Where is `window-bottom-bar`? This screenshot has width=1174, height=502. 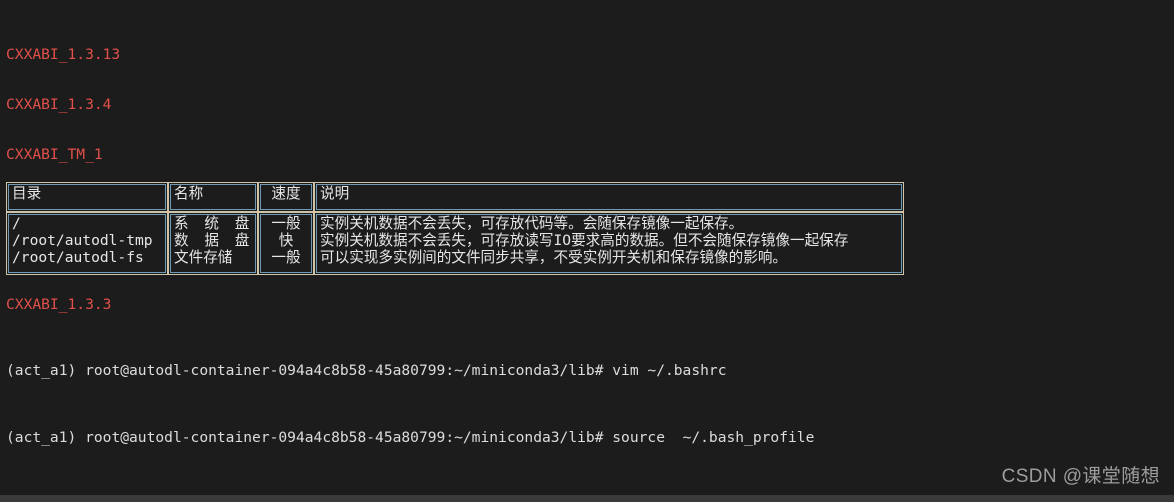 window-bottom-bar is located at coordinates (587, 498).